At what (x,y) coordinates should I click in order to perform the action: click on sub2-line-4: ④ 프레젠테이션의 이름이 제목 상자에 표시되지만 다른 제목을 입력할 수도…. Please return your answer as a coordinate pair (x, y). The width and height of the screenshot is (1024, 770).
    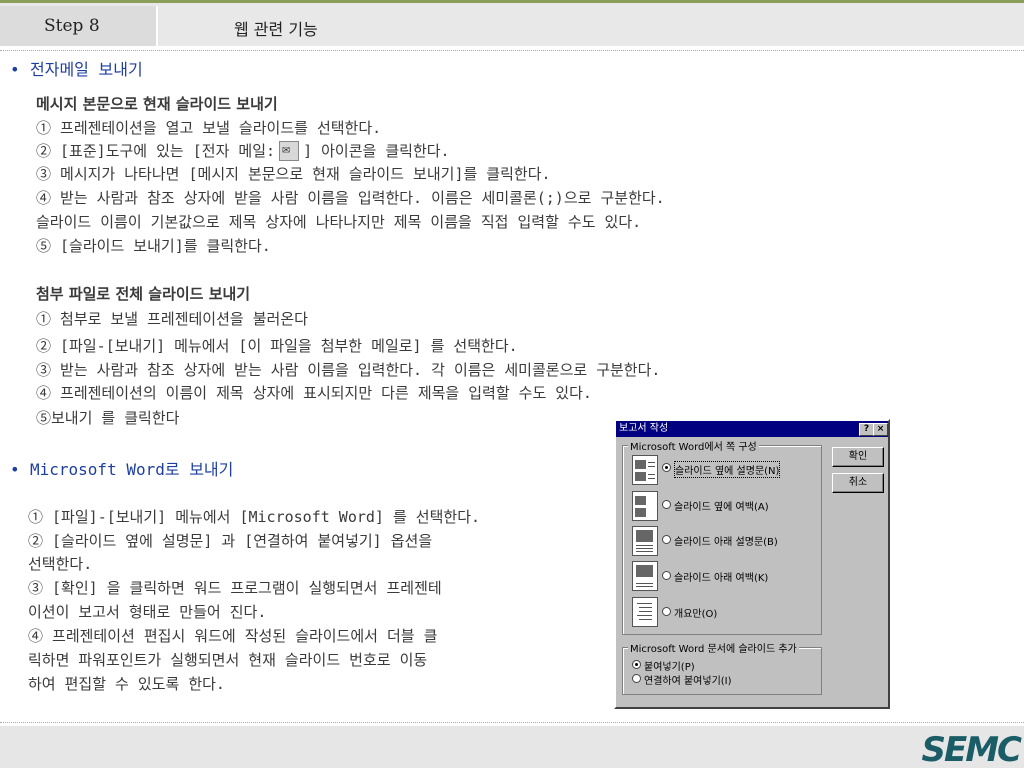
    Looking at the image, I should click on (314, 393).